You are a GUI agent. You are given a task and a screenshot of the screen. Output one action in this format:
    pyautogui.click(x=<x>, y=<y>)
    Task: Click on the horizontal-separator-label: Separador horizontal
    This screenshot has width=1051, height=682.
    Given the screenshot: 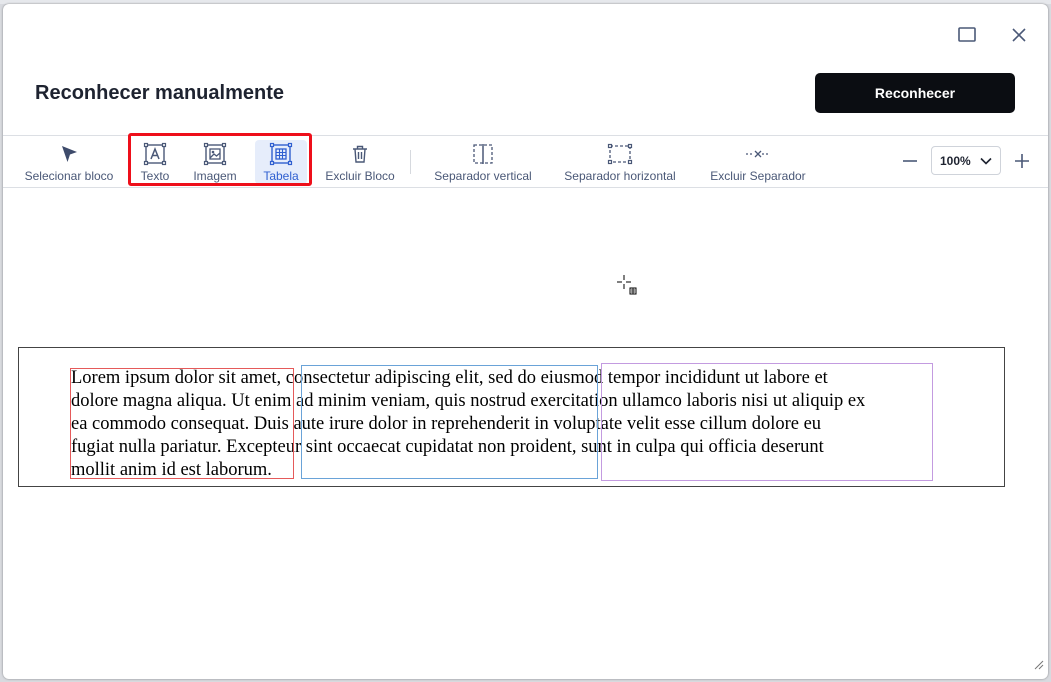 What is the action you would take?
    pyautogui.click(x=620, y=176)
    